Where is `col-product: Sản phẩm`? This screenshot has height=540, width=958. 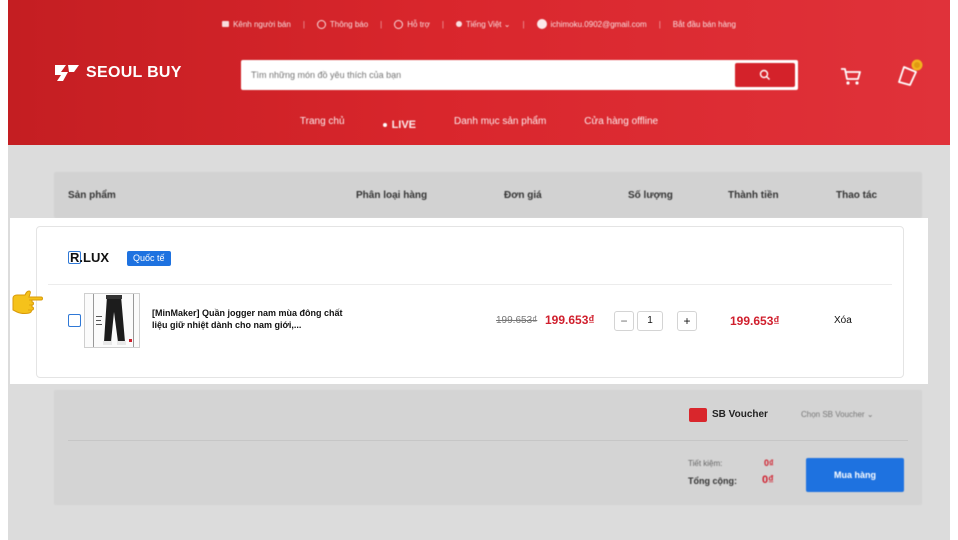
col-product: Sản phẩm is located at coordinates (92, 195).